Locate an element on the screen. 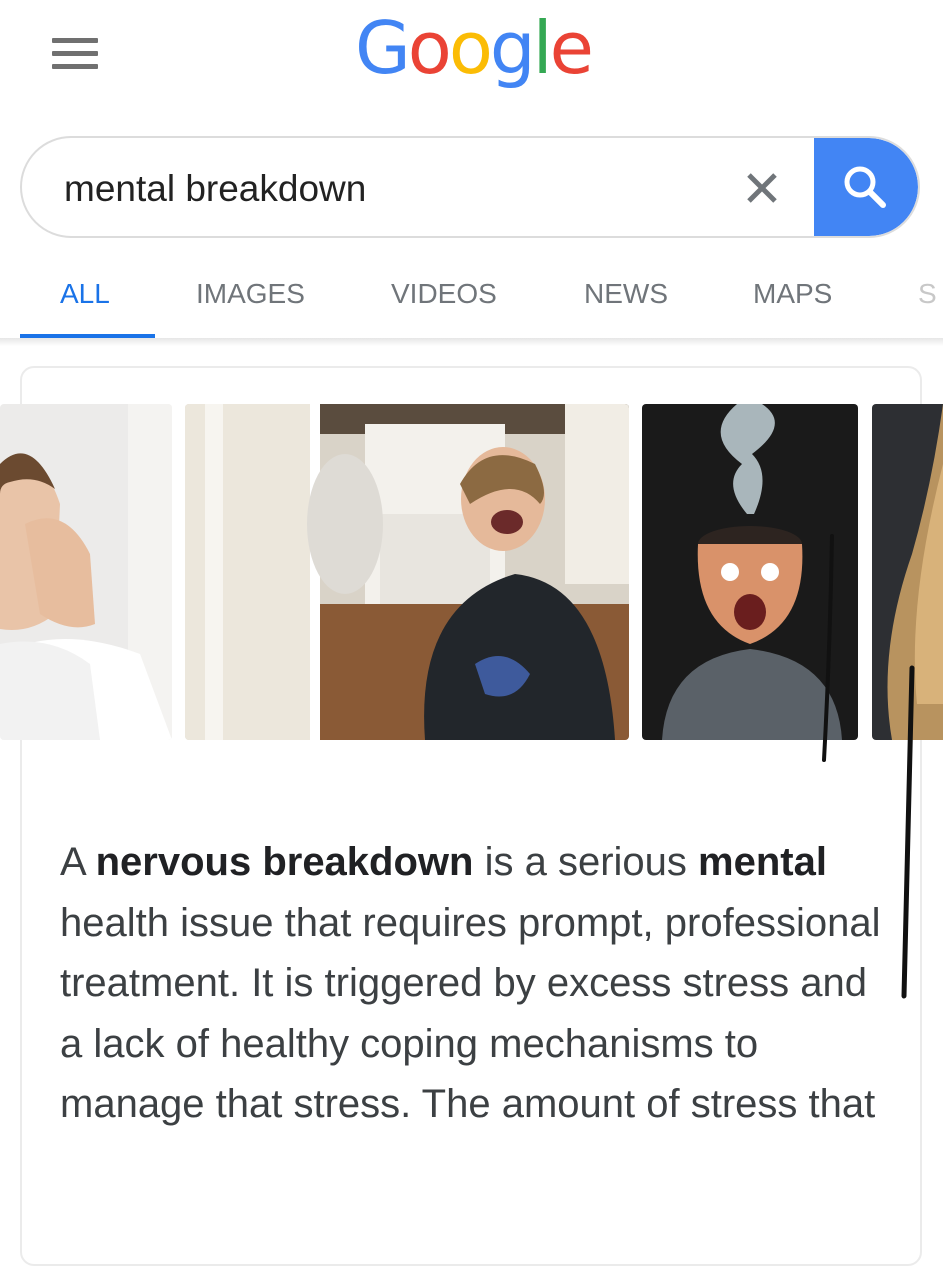 The height and width of the screenshot is (1266, 943). logo-letter: G is located at coordinates (383, 48).